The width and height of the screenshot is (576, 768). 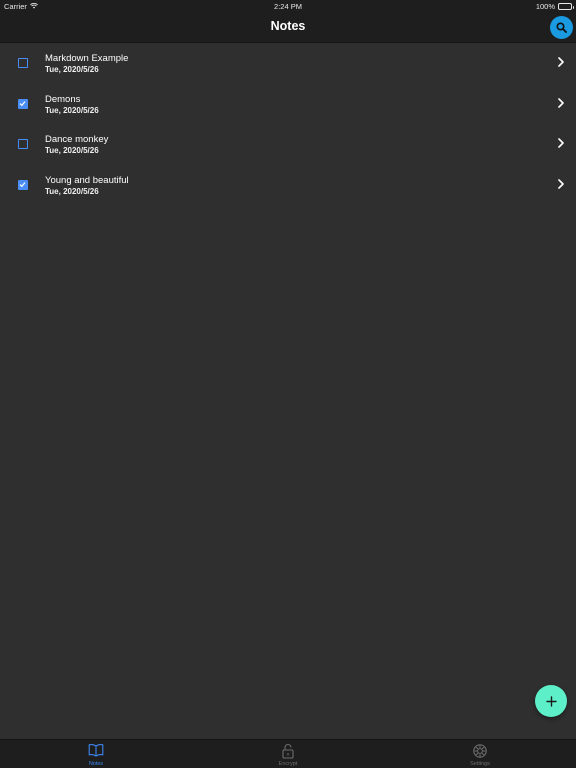 I want to click on tab-label: Encrypt, so click(x=288, y=764).